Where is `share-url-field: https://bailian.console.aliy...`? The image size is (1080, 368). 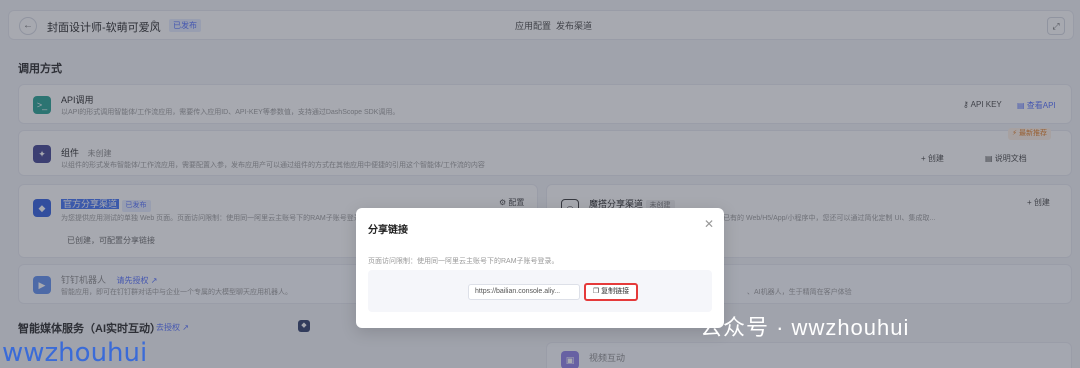
share-url-field: https://bailian.console.aliy... is located at coordinates (524, 292).